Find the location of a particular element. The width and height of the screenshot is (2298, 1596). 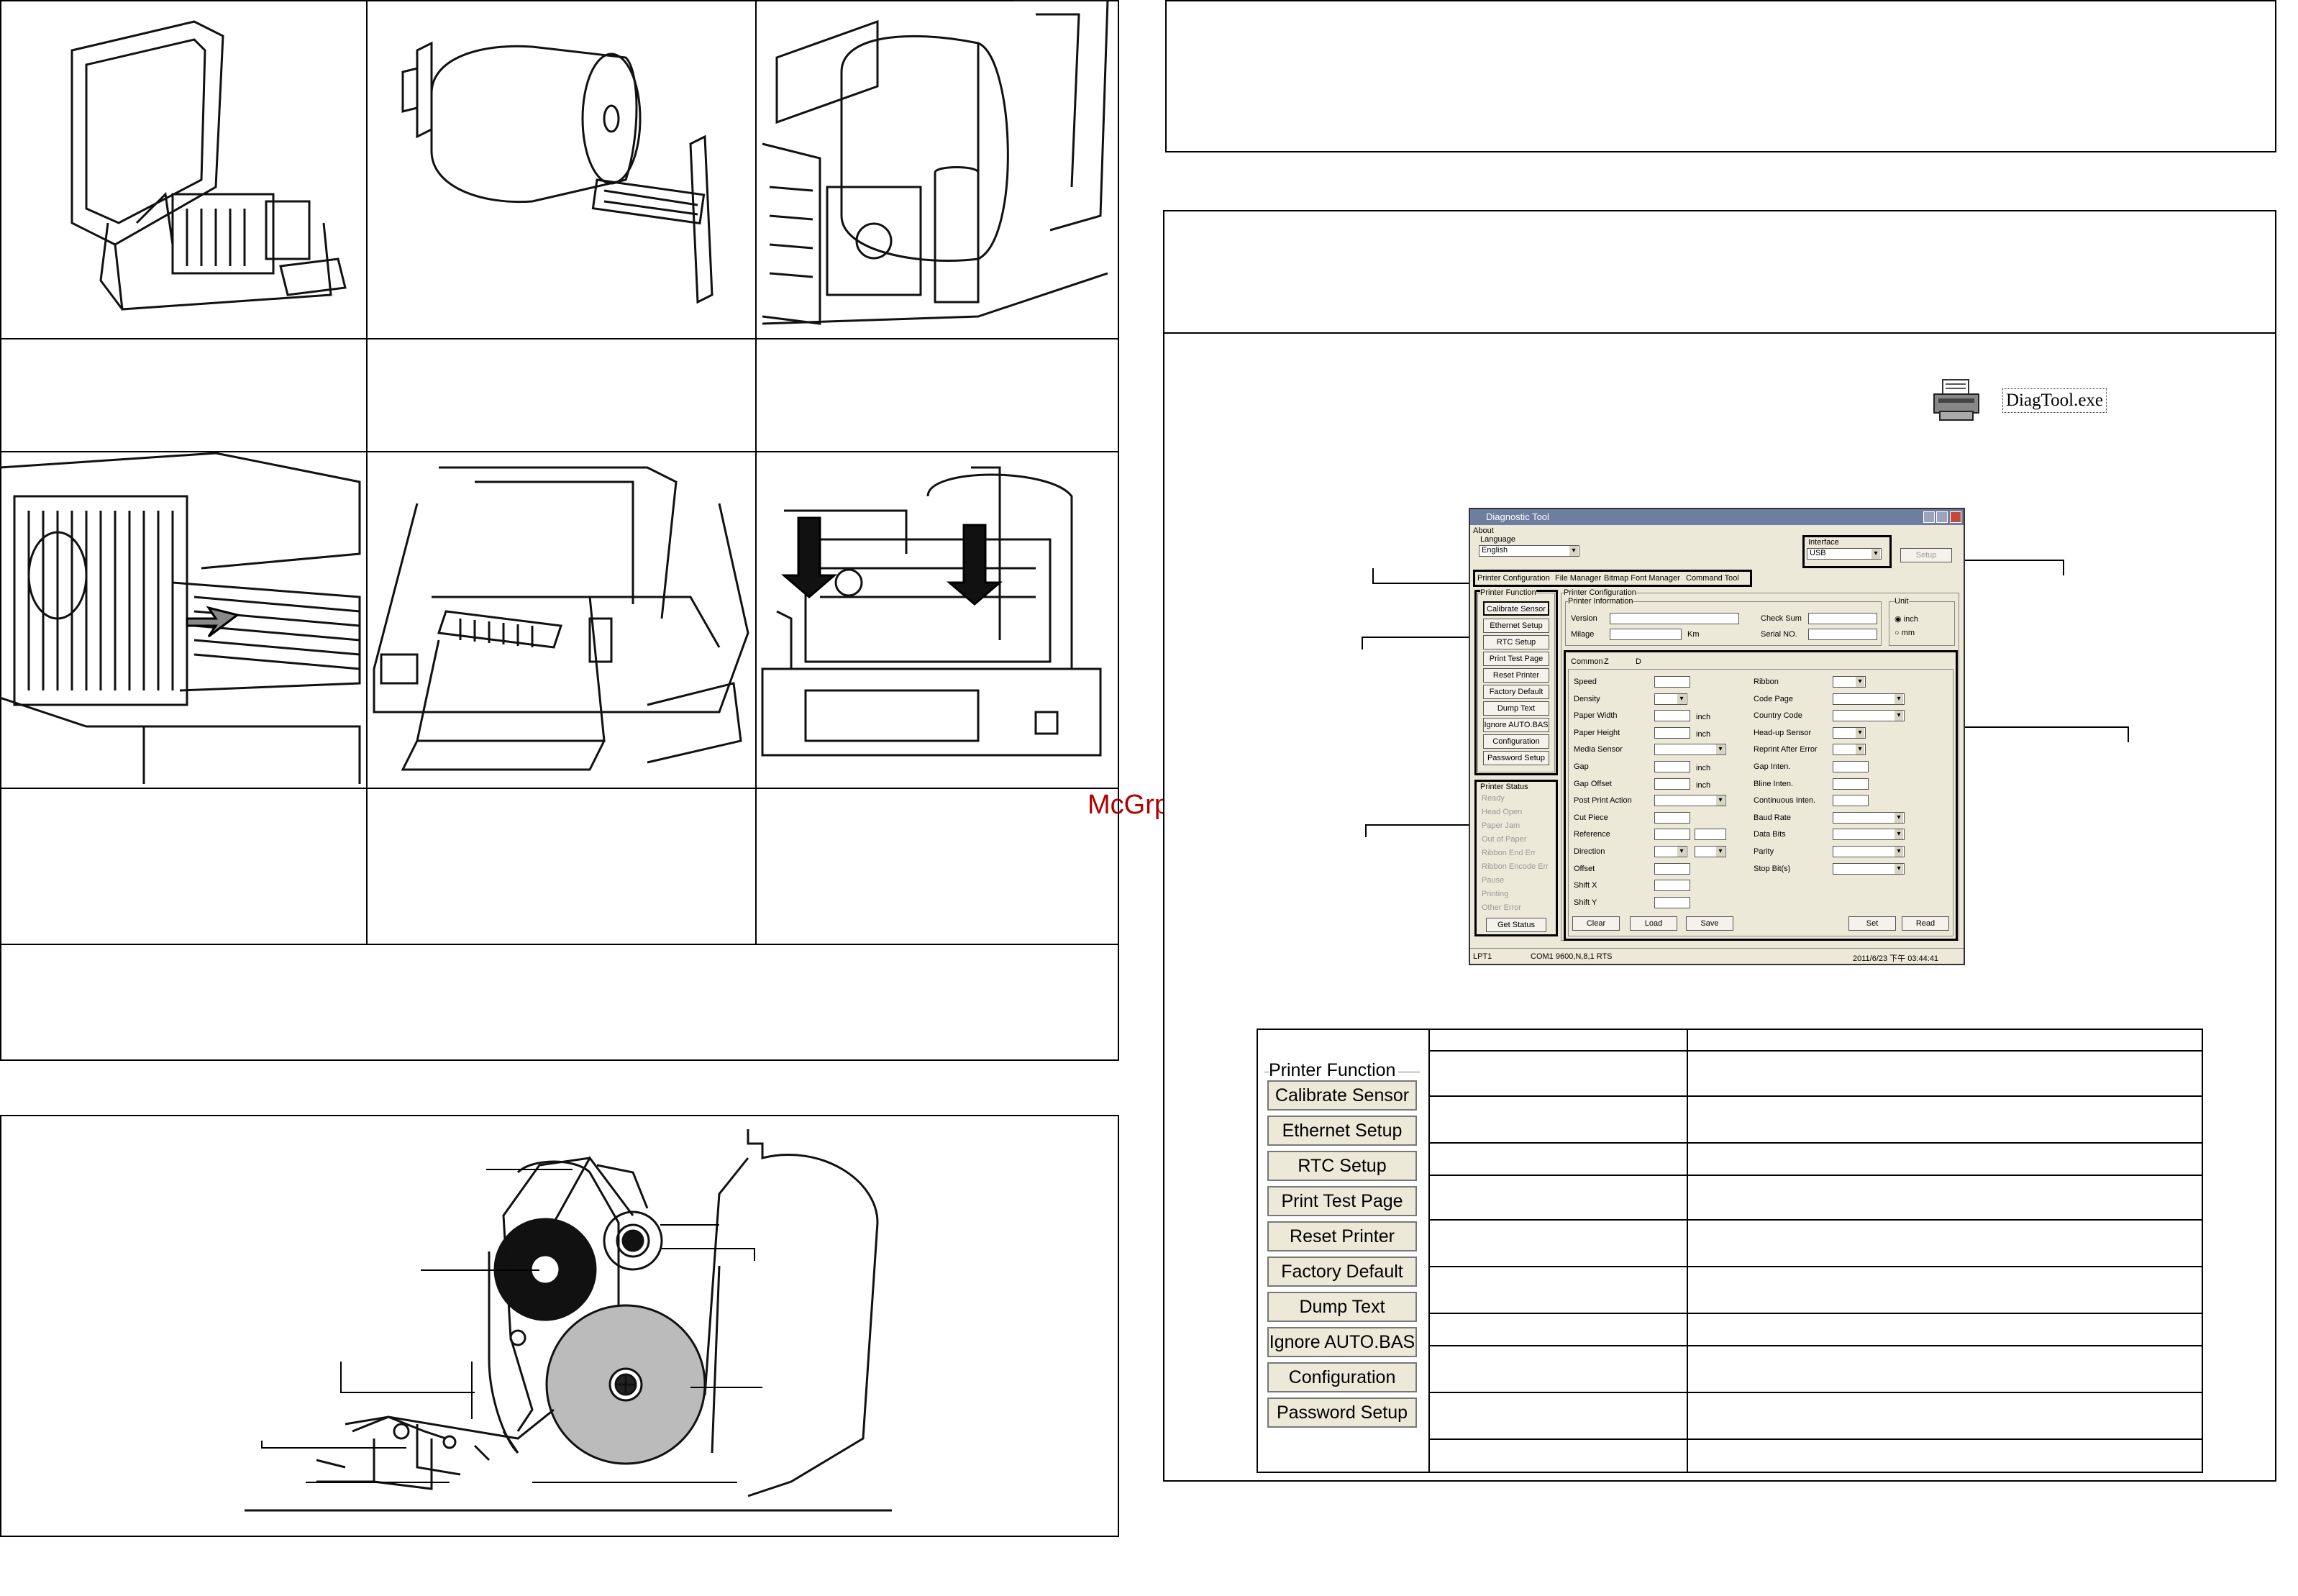

subtab-common: Common is located at coordinates (1587, 661).